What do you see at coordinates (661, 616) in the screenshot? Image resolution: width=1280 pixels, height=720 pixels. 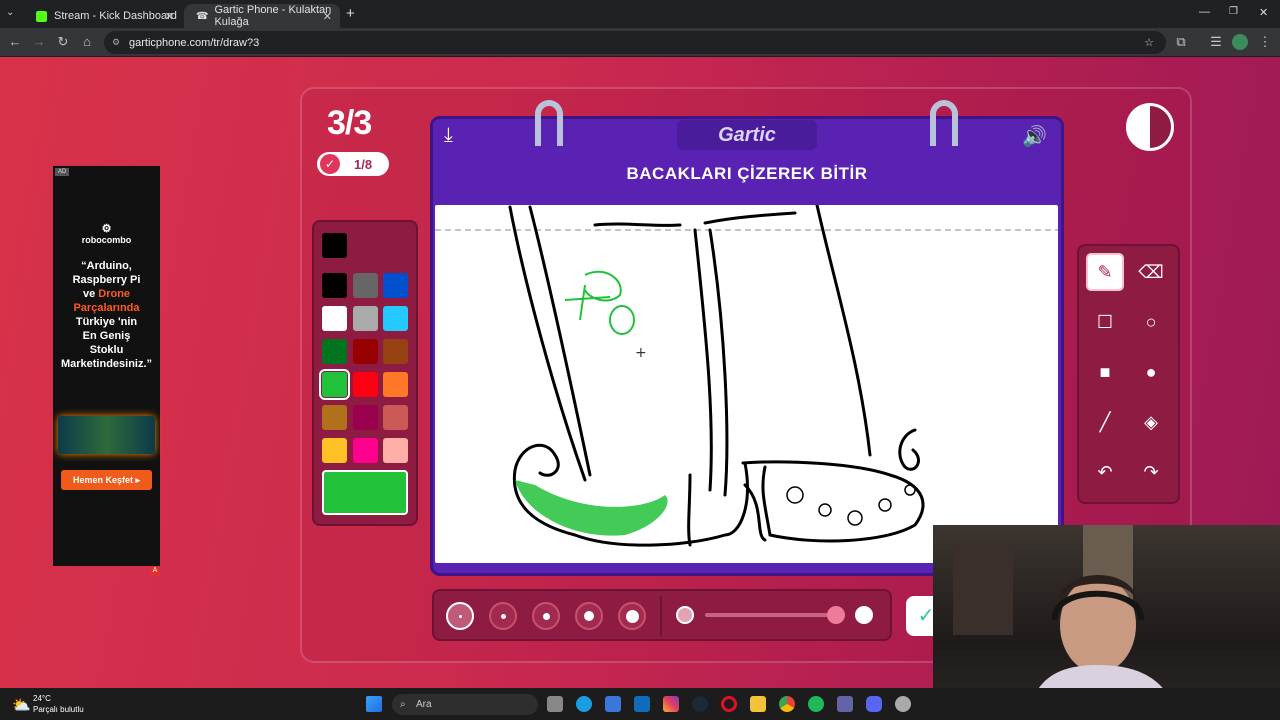 I see `divider` at bounding box center [661, 616].